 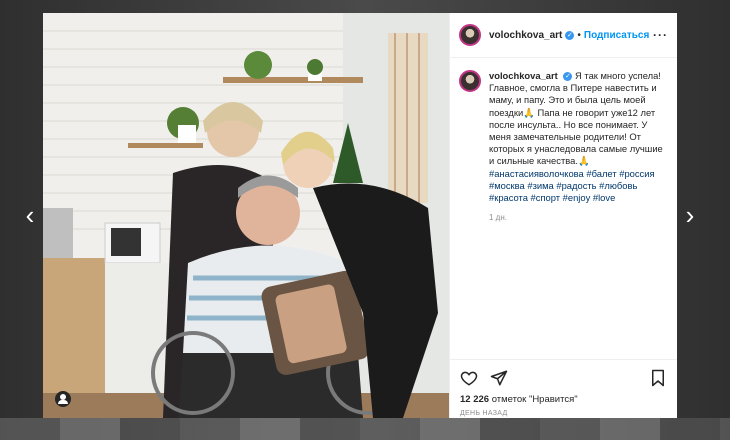 What do you see at coordinates (475, 399) in the screenshot?
I see `likes-count: 12 226` at bounding box center [475, 399].